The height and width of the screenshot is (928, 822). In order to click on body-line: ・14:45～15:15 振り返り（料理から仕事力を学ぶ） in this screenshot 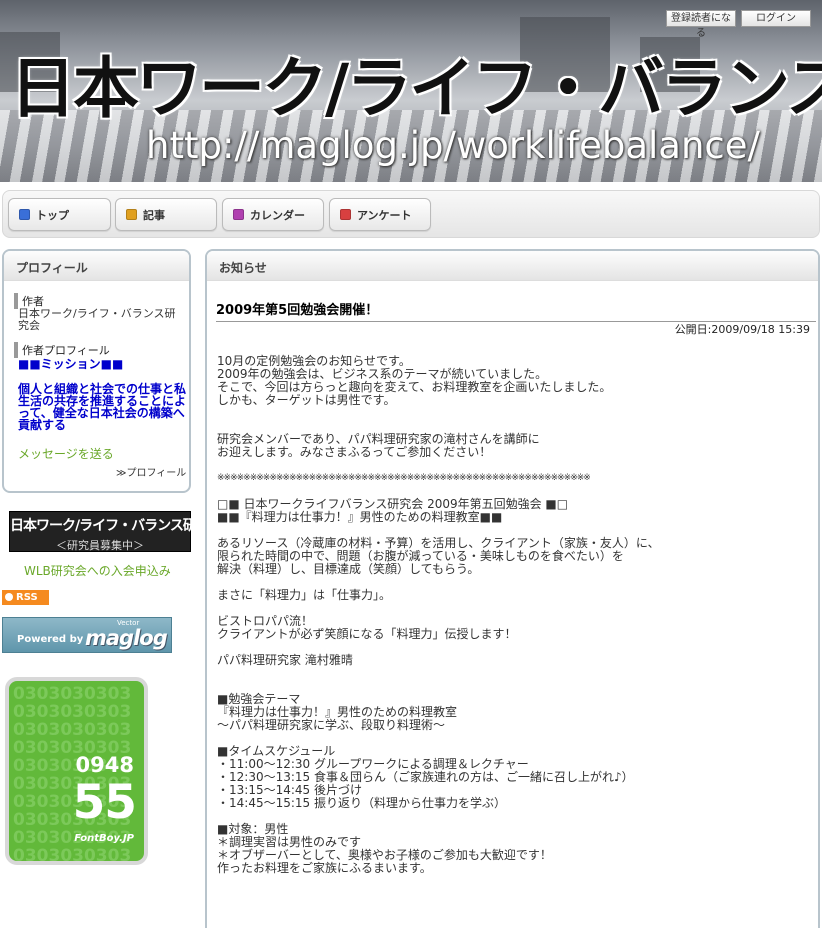, I will do `click(361, 803)`.